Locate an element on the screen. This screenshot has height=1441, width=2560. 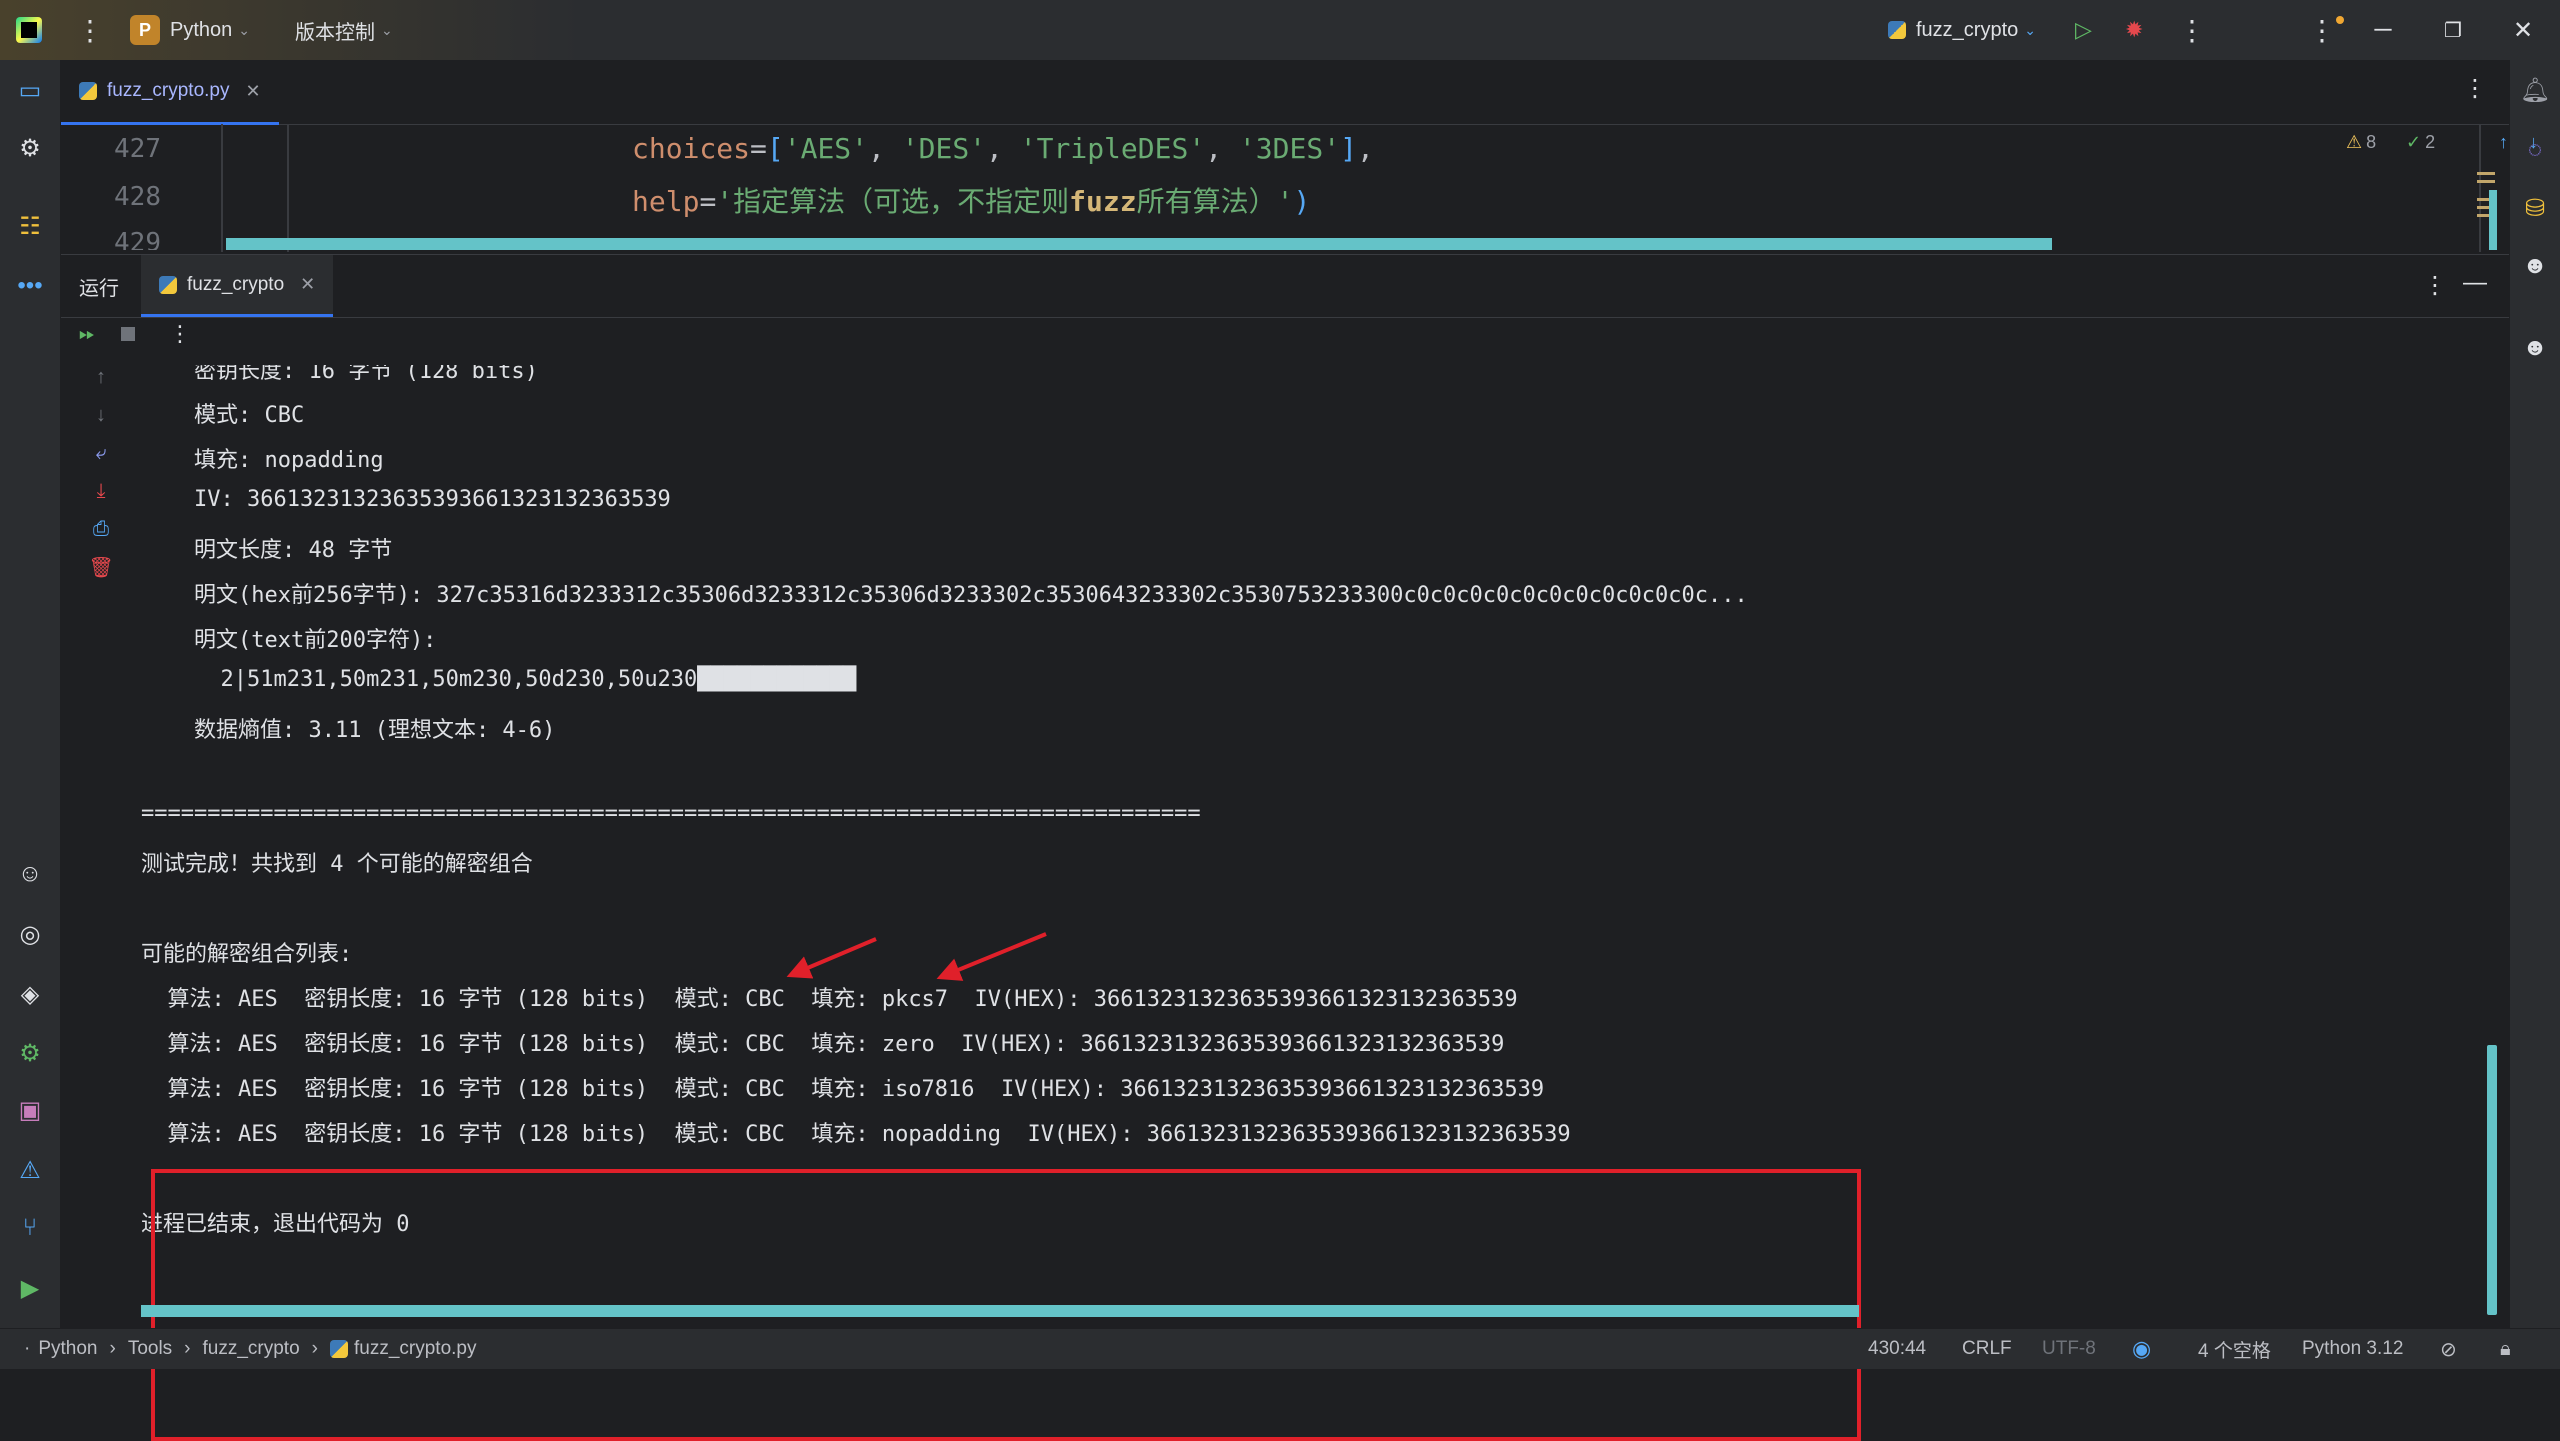
annotation-arrows is located at coordinates (916, 956).